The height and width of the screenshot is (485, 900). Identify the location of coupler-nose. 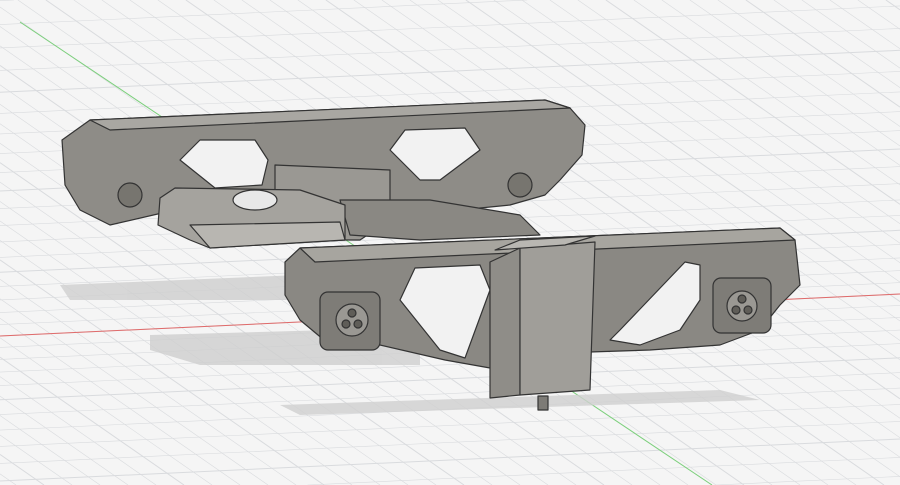
(267, 235).